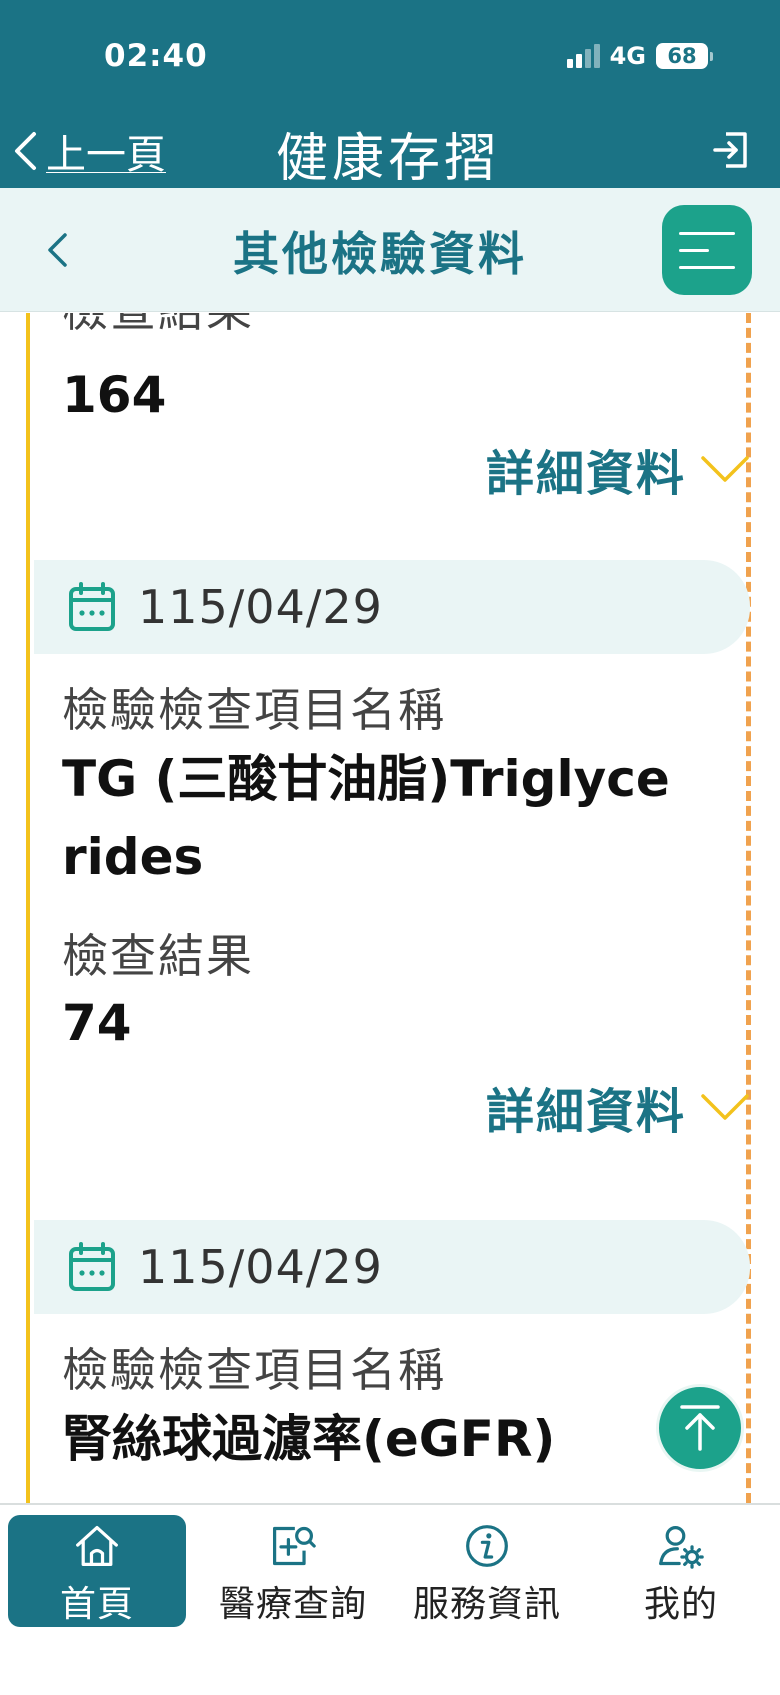 This screenshot has width=780, height=1695. What do you see at coordinates (293, 1571) in the screenshot?
I see `tab-medical-search: 醫療查詢` at bounding box center [293, 1571].